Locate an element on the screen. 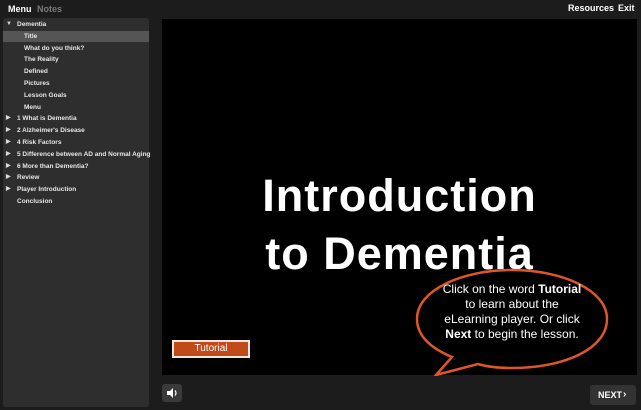  tab-notes: Notes is located at coordinates (49, 9).